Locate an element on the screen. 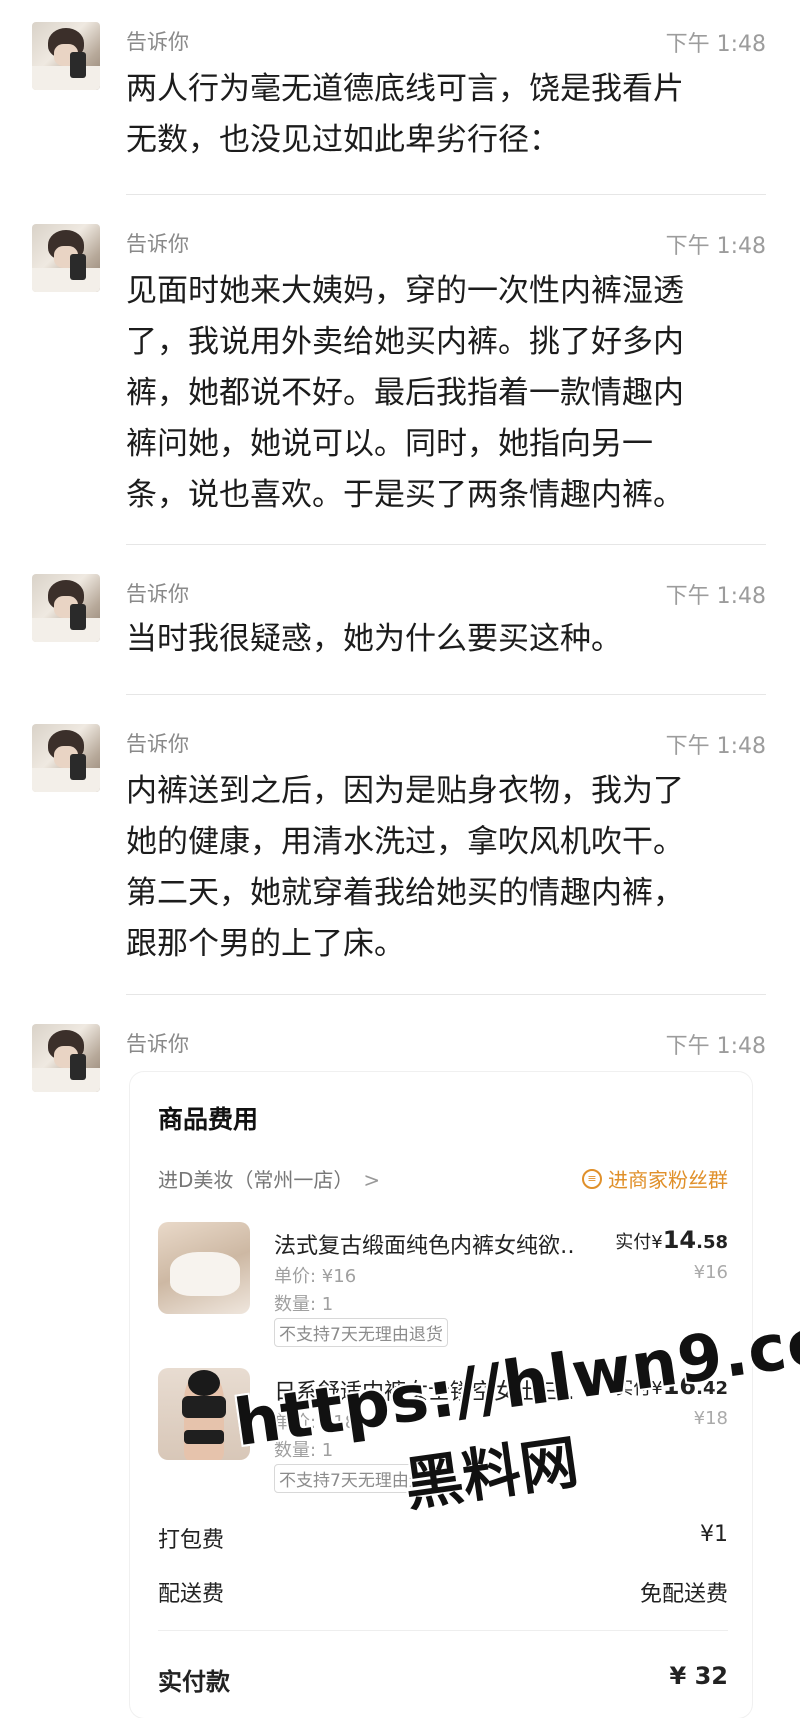 The height and width of the screenshot is (1718, 800). original-price: ¥18 is located at coordinates (710, 1418).